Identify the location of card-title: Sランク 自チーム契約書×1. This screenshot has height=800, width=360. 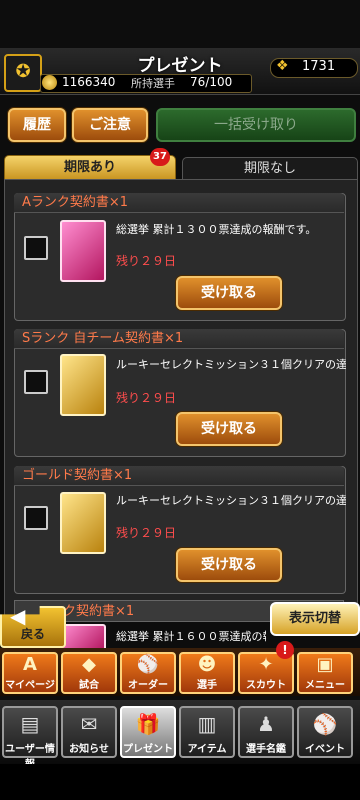
(179, 339).